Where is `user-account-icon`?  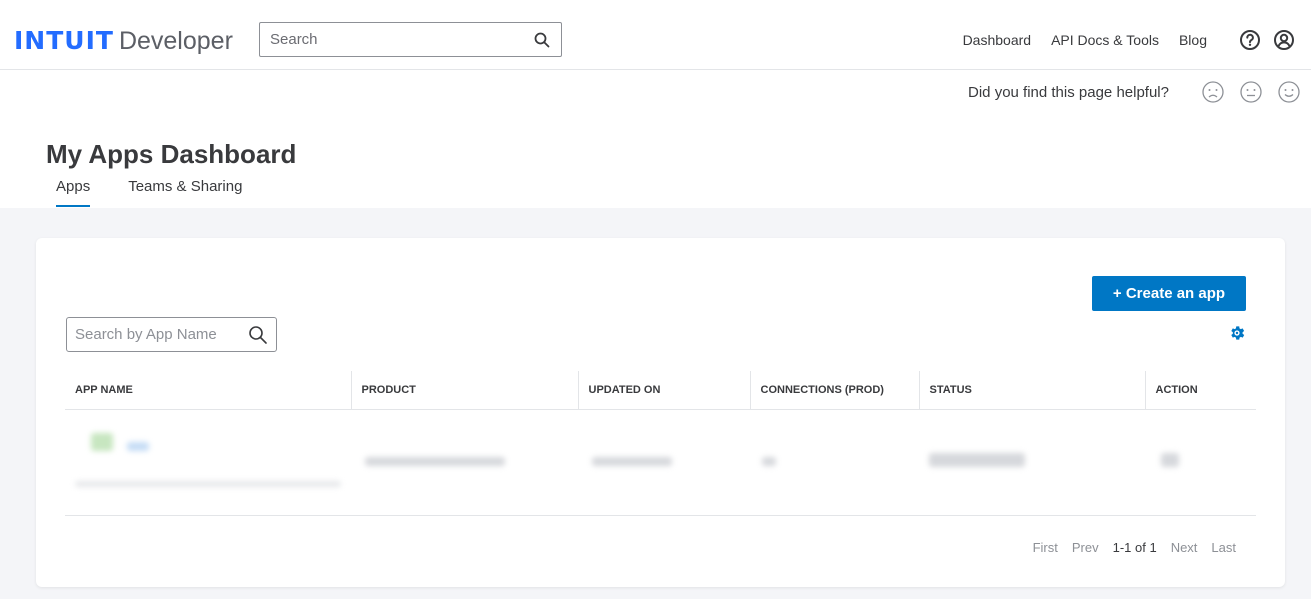
user-account-icon is located at coordinates (1284, 40).